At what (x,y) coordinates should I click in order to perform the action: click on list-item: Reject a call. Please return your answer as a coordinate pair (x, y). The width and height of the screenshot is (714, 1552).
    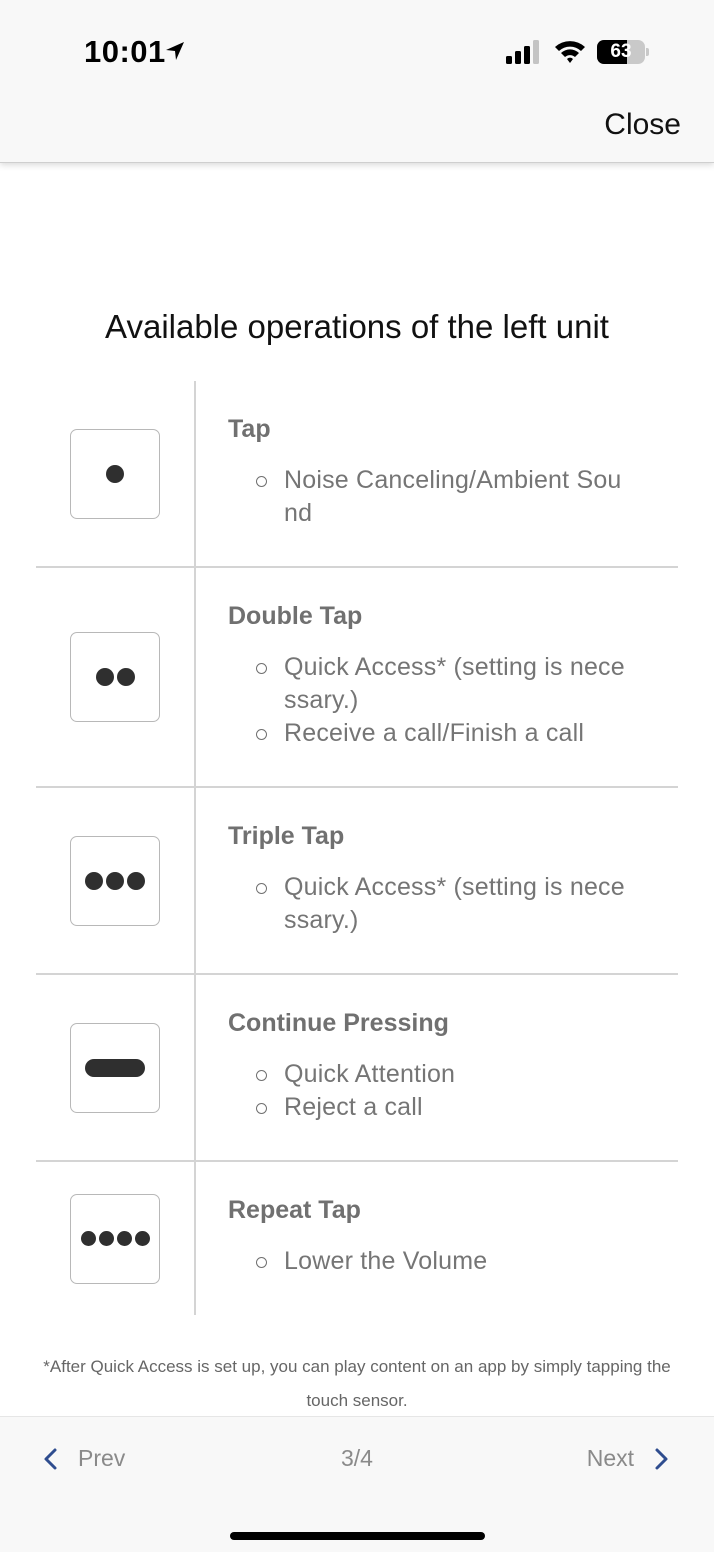
    Looking at the image, I should click on (433, 1107).